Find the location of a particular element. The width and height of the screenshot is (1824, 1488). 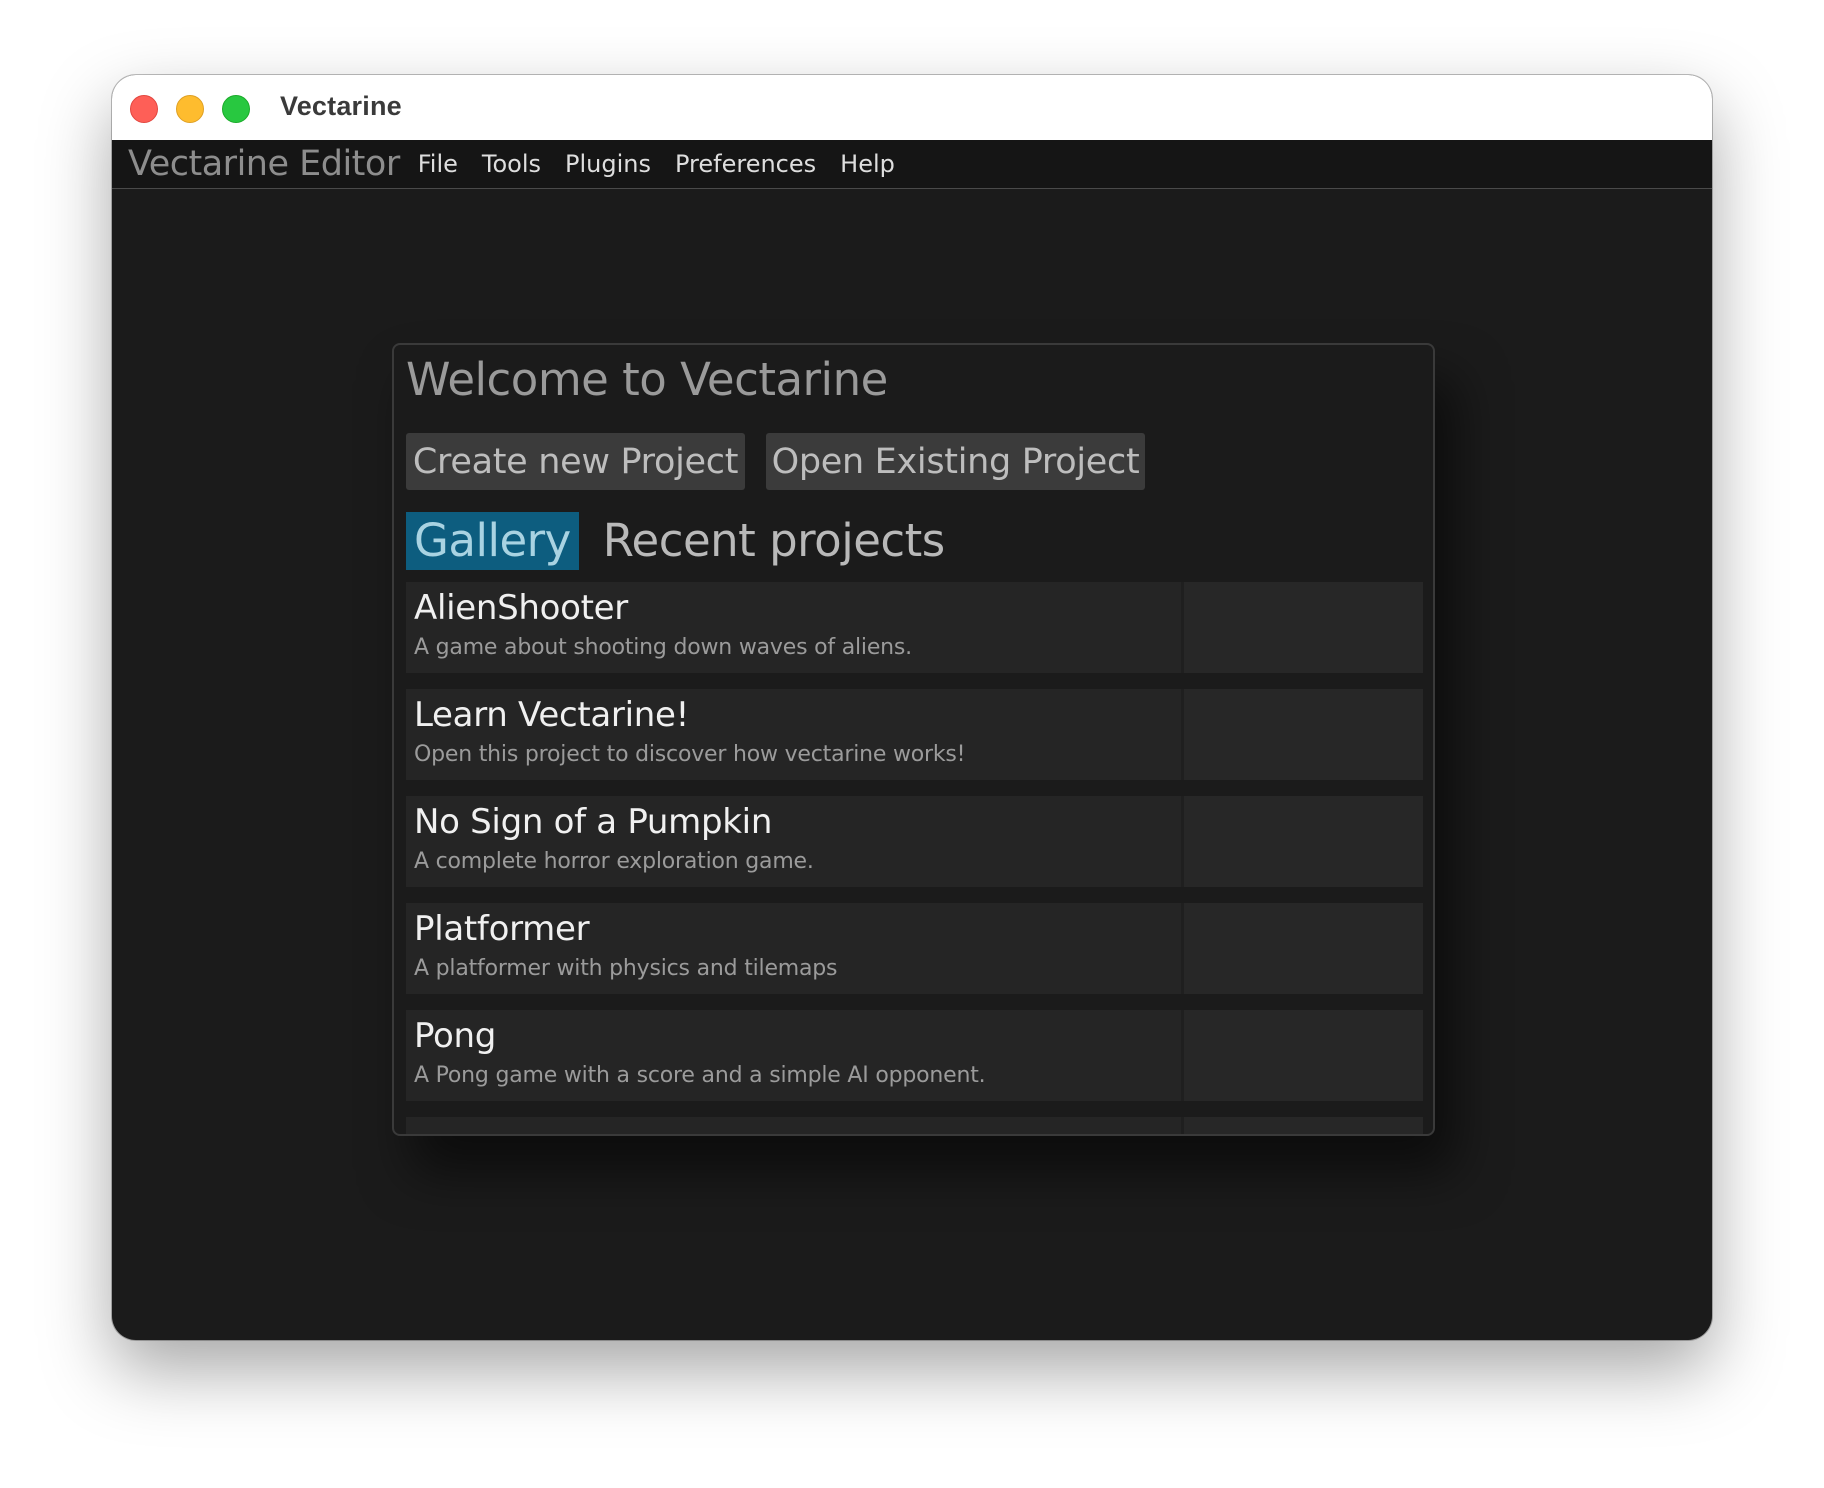

welcome-title: Welcome to Vectarine is located at coordinates (647, 379).